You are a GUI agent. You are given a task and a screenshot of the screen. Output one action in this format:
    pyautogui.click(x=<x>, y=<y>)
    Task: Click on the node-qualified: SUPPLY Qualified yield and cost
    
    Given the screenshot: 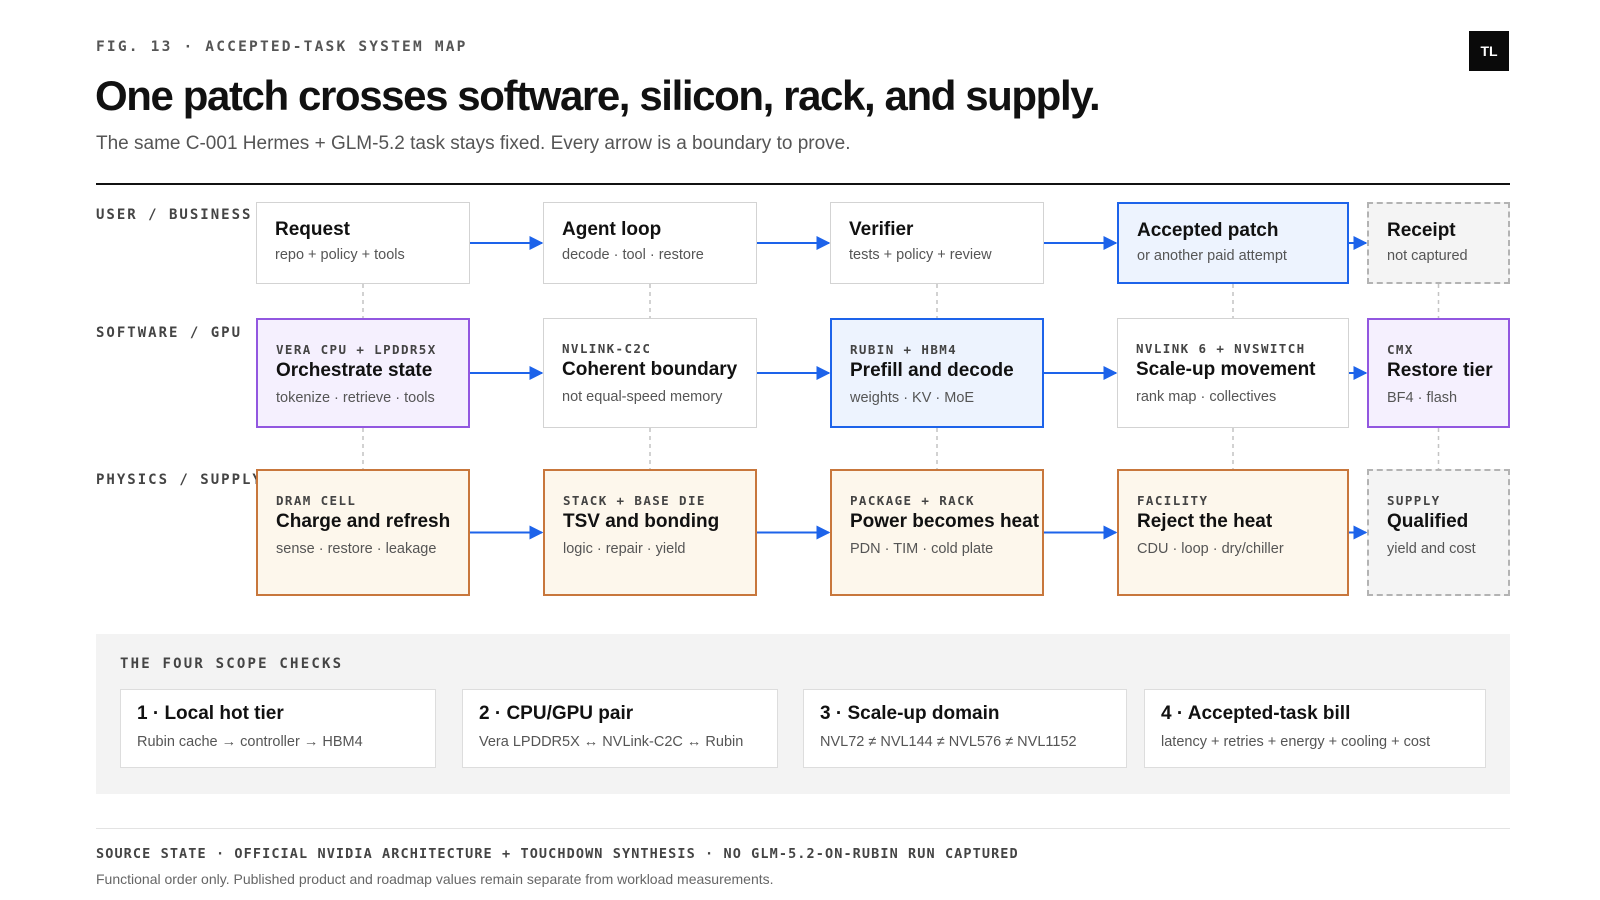 What is the action you would take?
    pyautogui.click(x=1438, y=532)
    